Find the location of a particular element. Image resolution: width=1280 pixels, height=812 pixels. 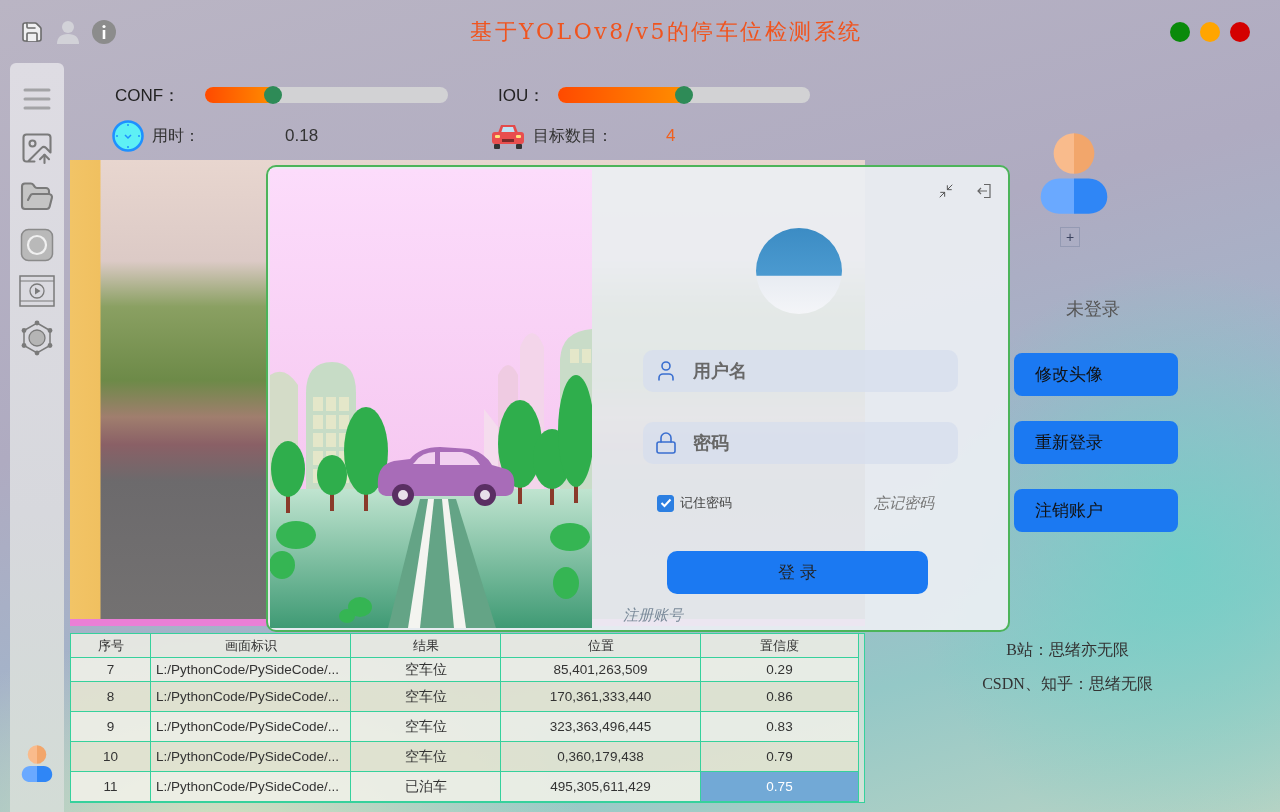

table-cell: 495,305,611,429 is located at coordinates (601, 787).